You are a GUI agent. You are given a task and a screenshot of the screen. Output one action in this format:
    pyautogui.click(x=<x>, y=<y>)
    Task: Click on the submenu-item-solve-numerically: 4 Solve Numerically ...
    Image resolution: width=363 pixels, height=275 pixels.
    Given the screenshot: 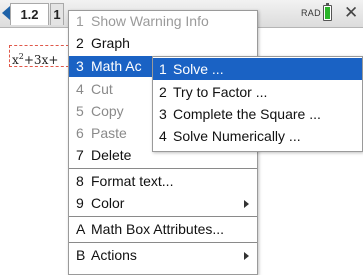 What is the action you would take?
    pyautogui.click(x=257, y=136)
    